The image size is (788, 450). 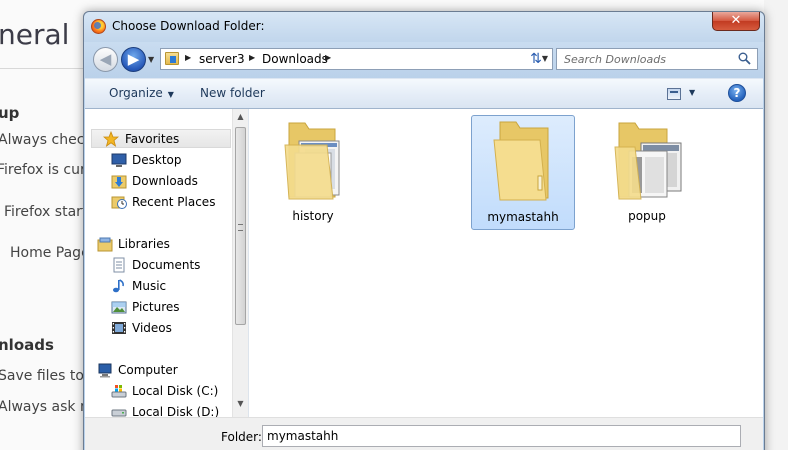 I want to click on system-drive-icon, so click(x=119, y=391).